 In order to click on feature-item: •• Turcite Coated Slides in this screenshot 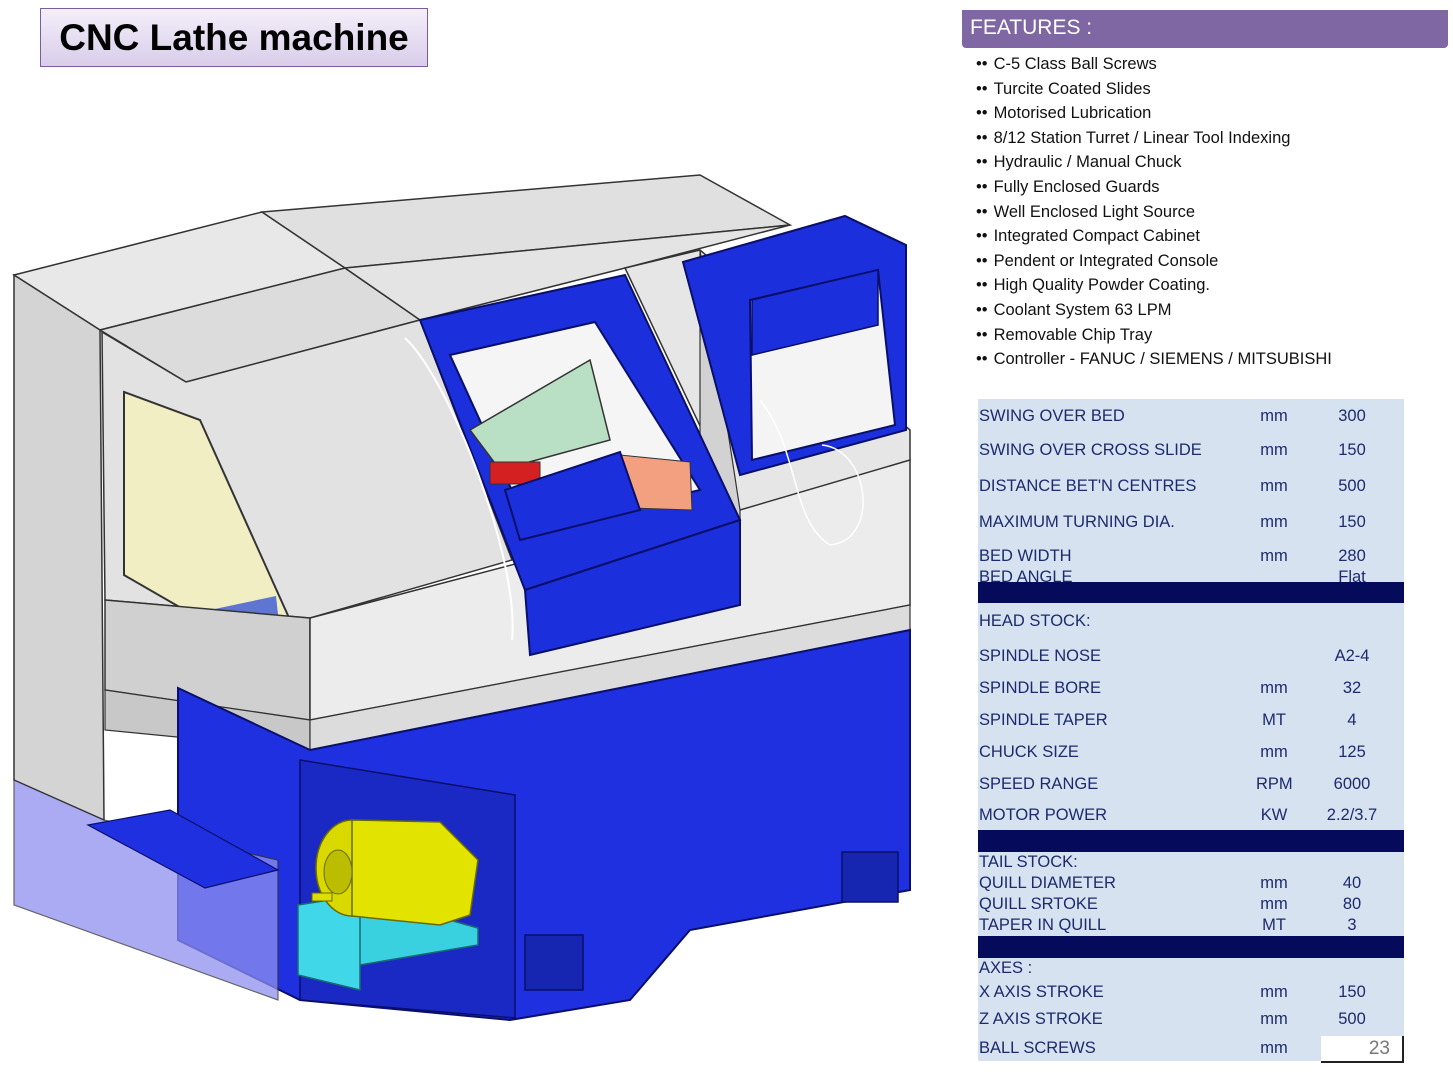, I will do `click(1211, 89)`.